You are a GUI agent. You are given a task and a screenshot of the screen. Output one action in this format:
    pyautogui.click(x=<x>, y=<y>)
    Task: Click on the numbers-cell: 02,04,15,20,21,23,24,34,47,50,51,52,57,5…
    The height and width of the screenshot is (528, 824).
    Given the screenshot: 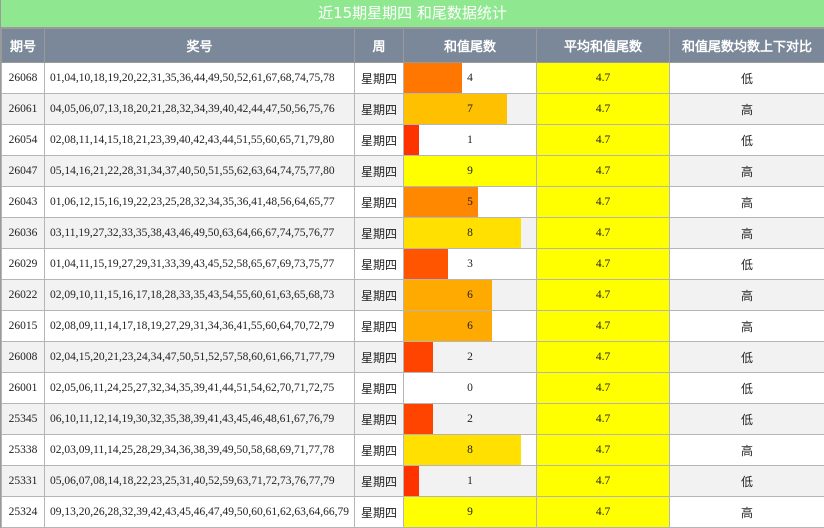 What is the action you would take?
    pyautogui.click(x=200, y=357)
    